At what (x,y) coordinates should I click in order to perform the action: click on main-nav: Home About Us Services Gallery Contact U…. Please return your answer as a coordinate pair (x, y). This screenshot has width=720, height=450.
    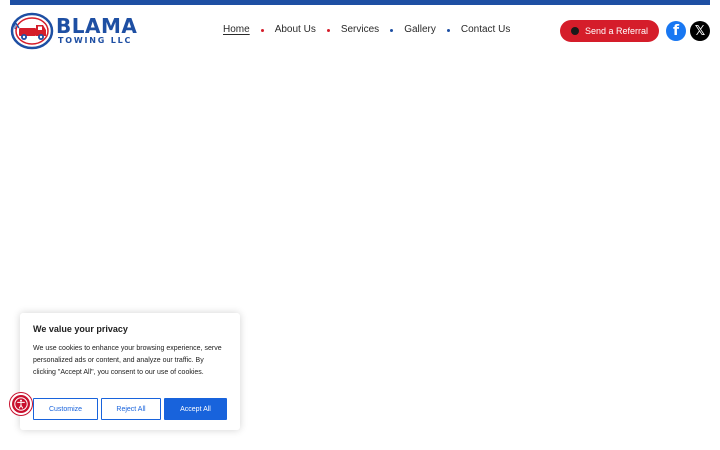
    Looking at the image, I should click on (366, 30).